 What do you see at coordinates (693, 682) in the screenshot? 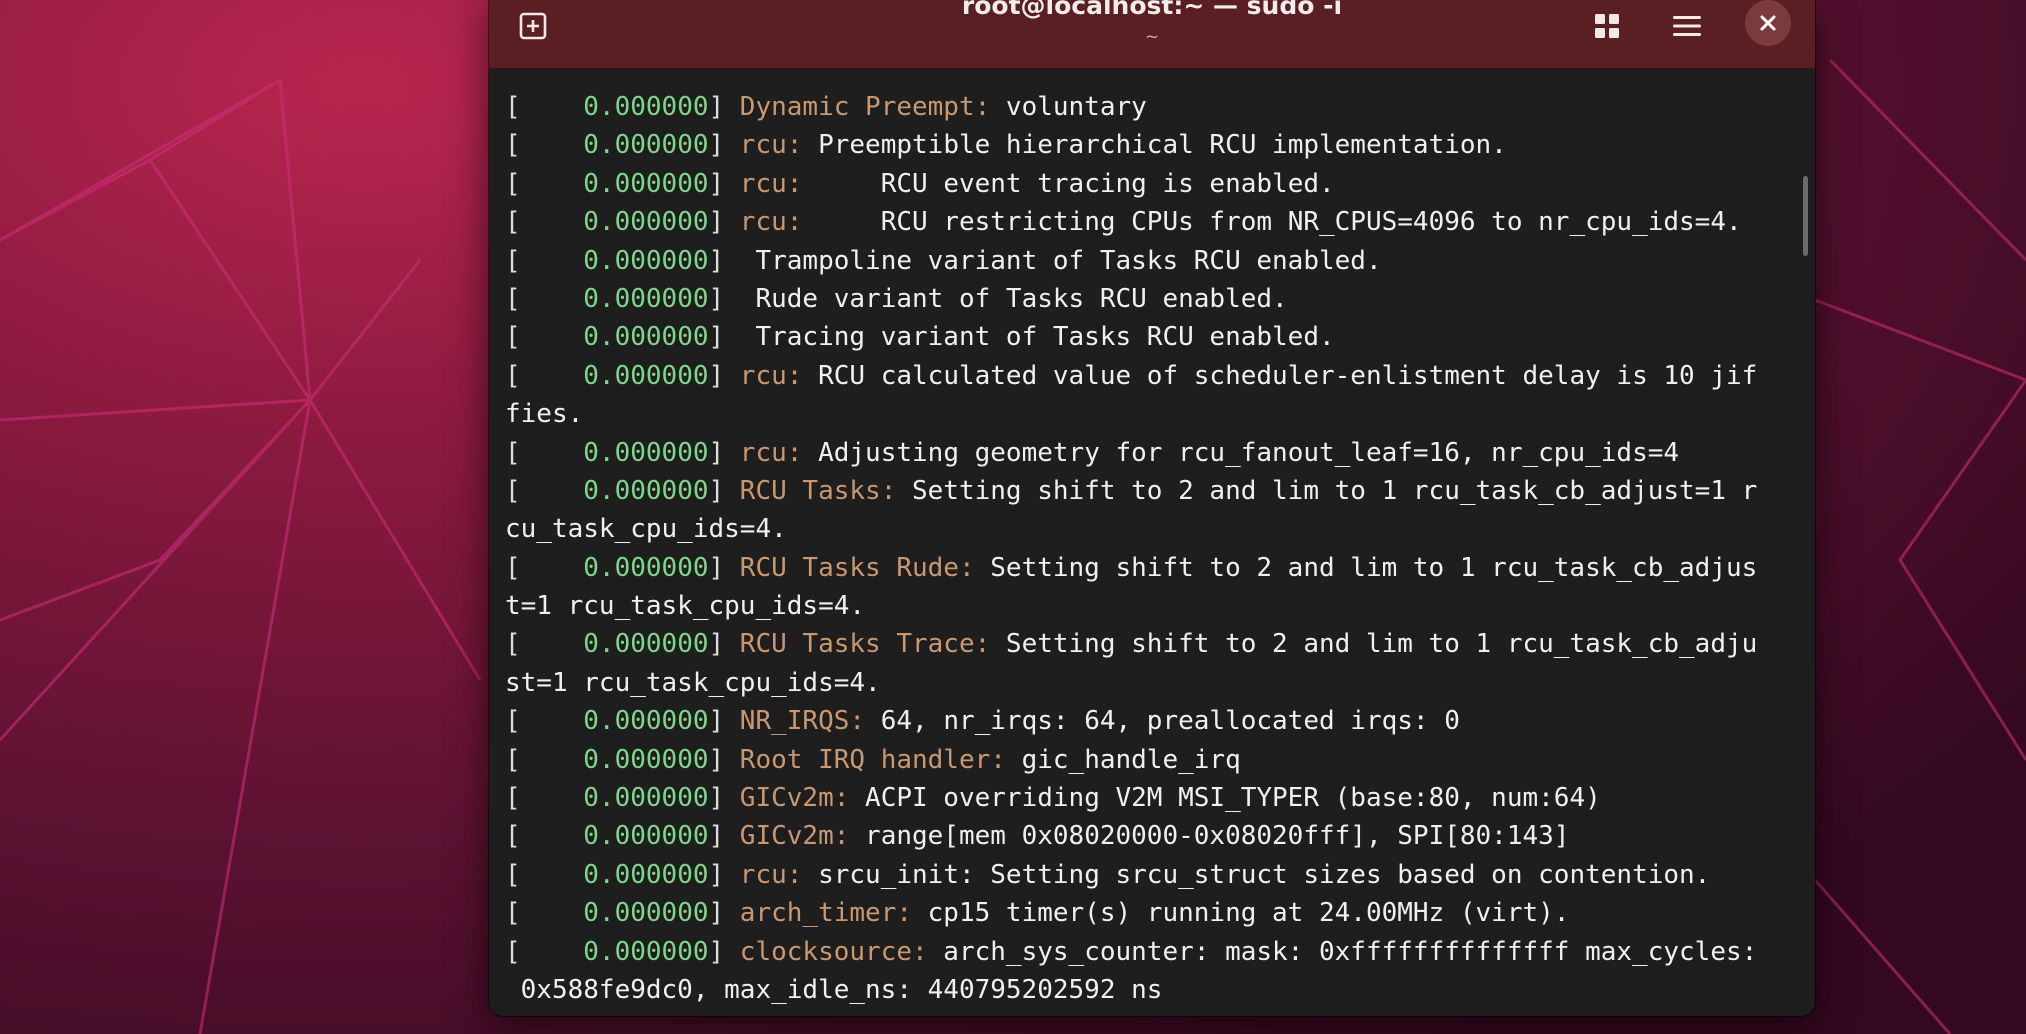
I see `wrapped-line-text: st=1 rcu_task_cpu_ids=4.` at bounding box center [693, 682].